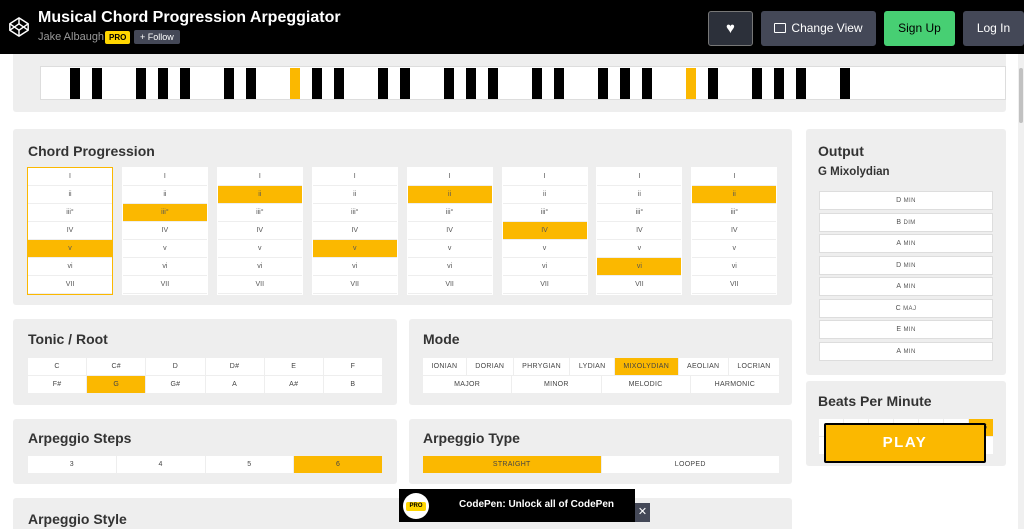 The width and height of the screenshot is (1024, 529). What do you see at coordinates (905, 443) in the screenshot?
I see `play-button: PLAY` at bounding box center [905, 443].